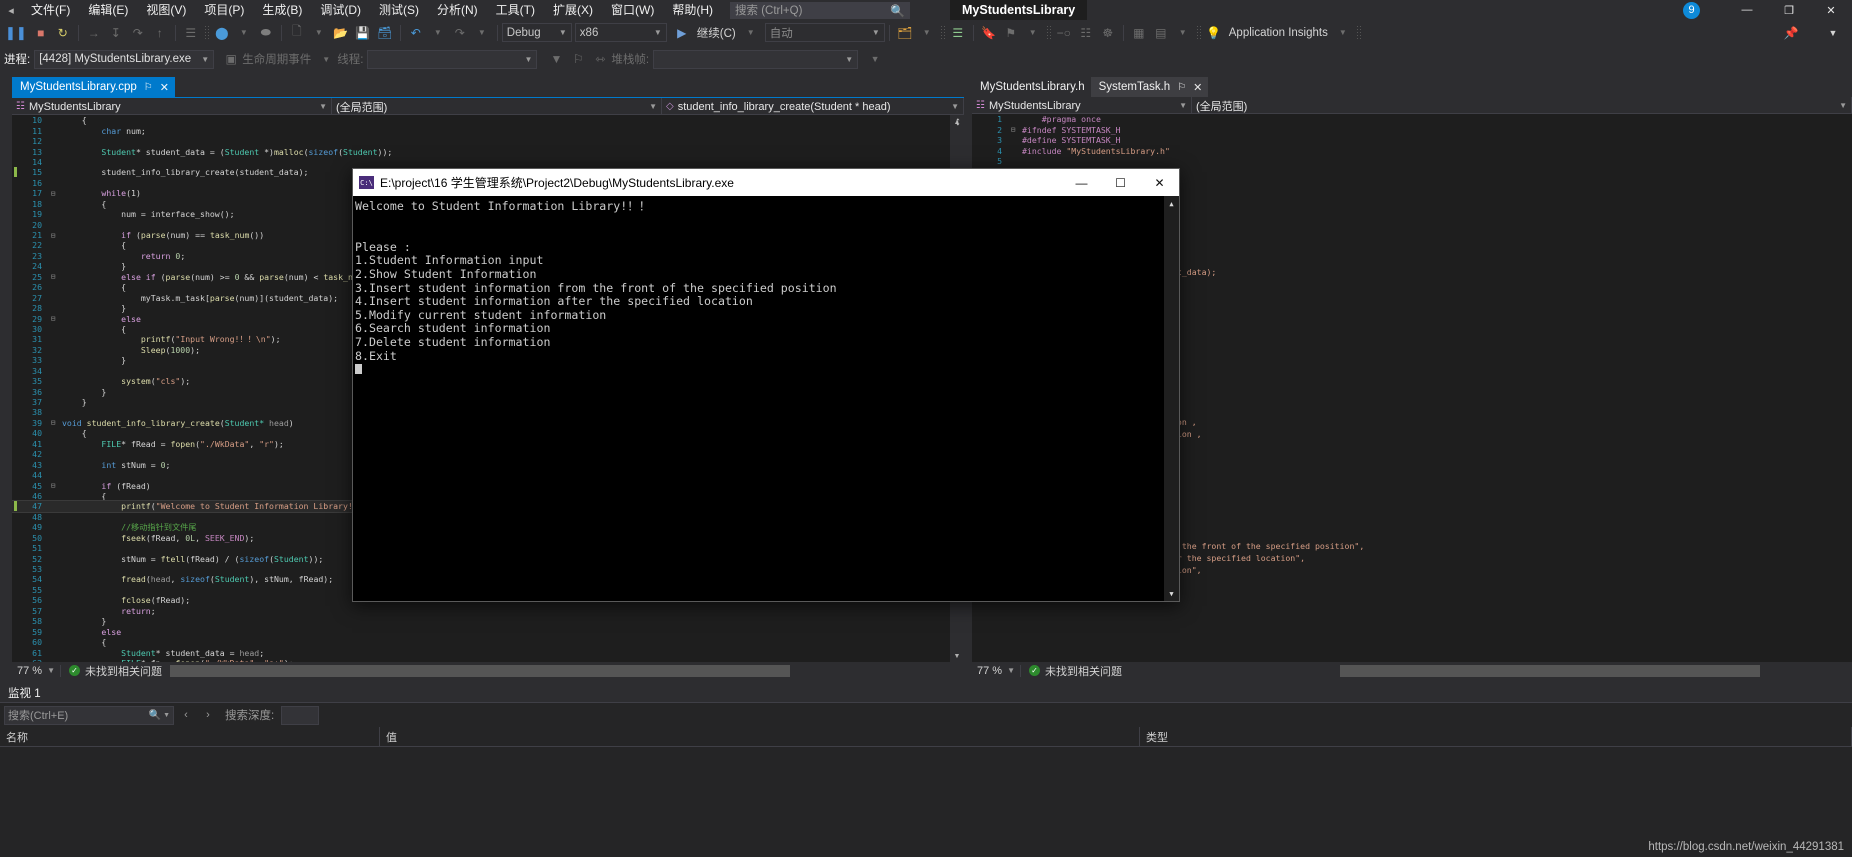 The image size is (1852, 857). Describe the element at coordinates (820, 10) in the screenshot. I see `global-search-input: 搜索 (Ctrl+Q) 🔍` at that location.